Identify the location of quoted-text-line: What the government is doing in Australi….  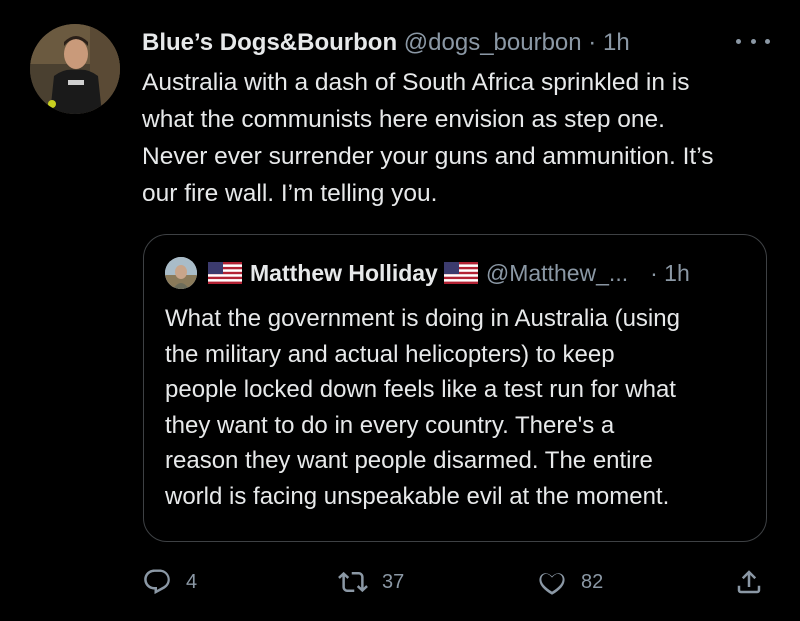
(422, 318).